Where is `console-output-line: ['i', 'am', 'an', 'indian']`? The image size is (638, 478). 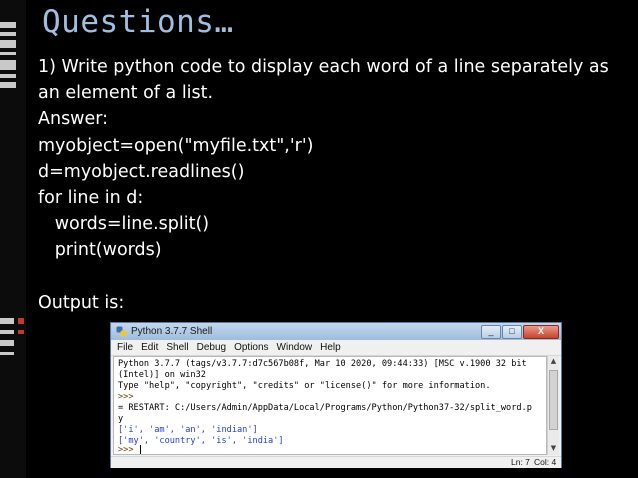 console-output-line: ['i', 'am', 'an', 'indian'] is located at coordinates (188, 430).